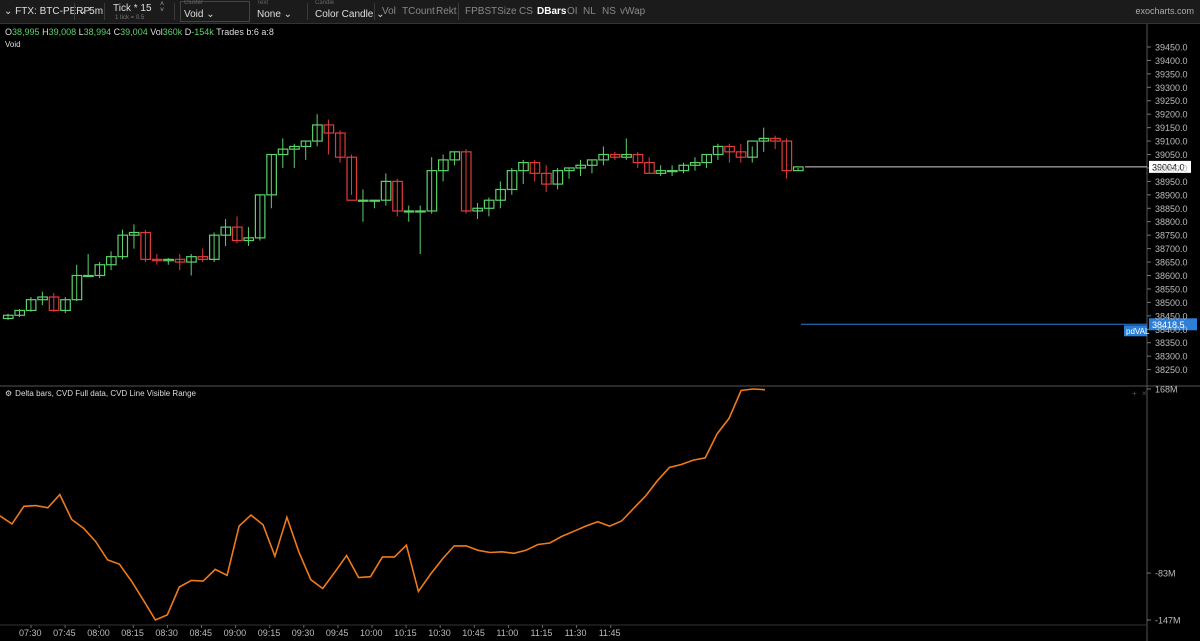 This screenshot has width=1200, height=641. Describe the element at coordinates (1171, 276) in the screenshot. I see `price-tick-label: 38600.0` at that location.